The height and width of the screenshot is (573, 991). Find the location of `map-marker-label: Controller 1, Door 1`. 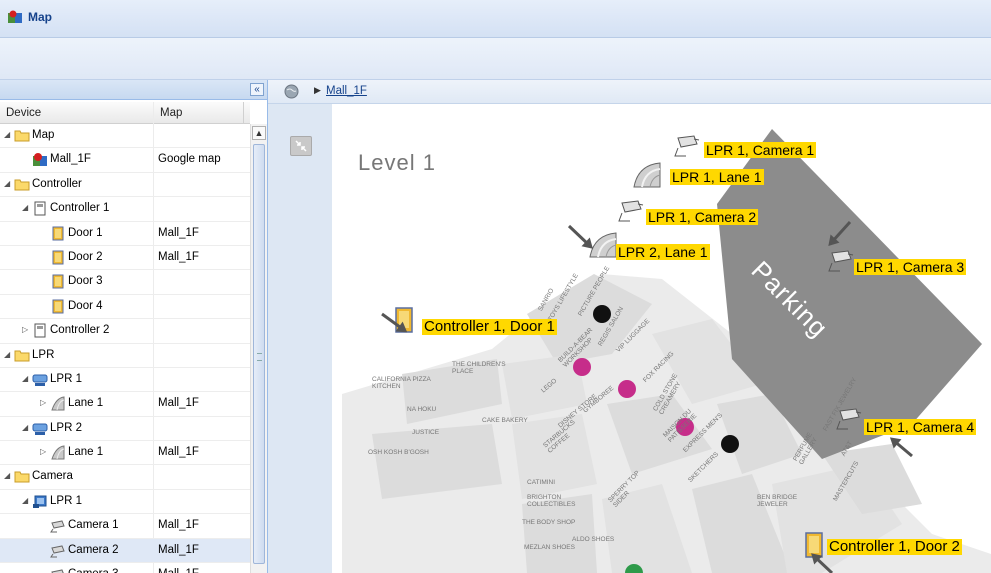

map-marker-label: Controller 1, Door 1 is located at coordinates (489, 327).